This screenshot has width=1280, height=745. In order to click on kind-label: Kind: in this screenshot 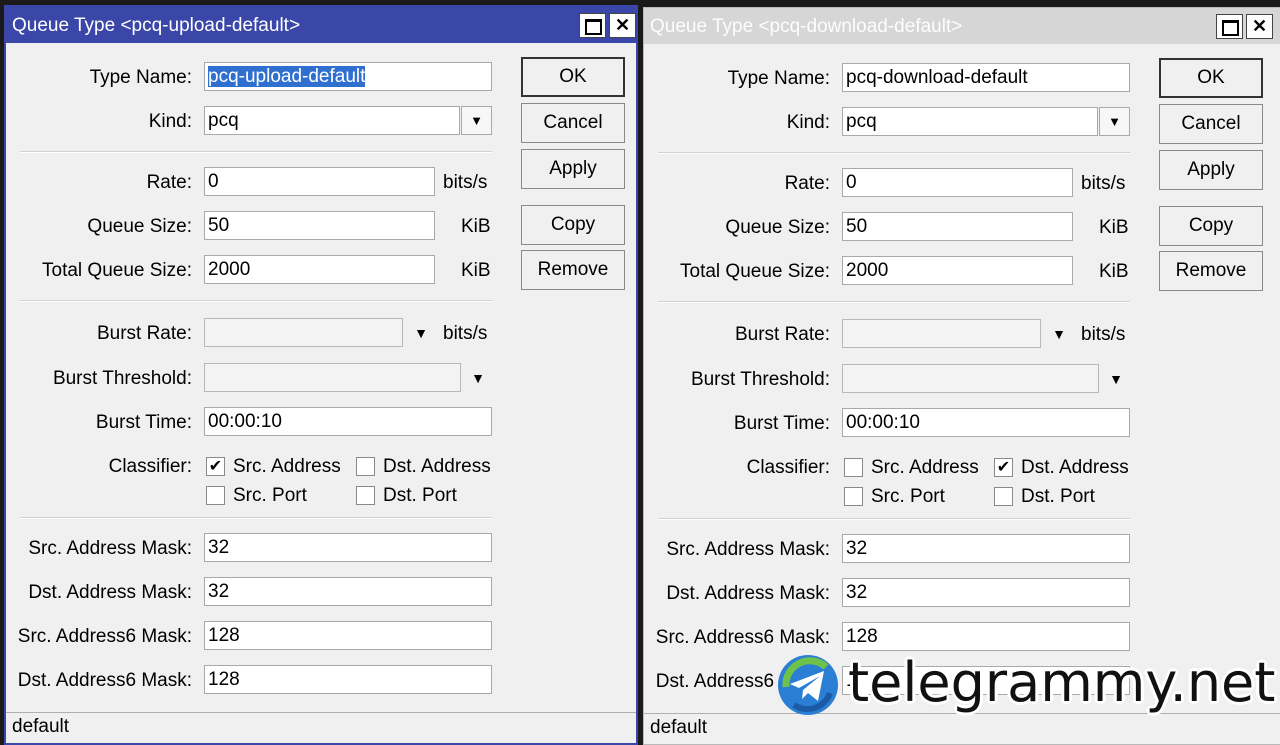, I will do `click(808, 122)`.